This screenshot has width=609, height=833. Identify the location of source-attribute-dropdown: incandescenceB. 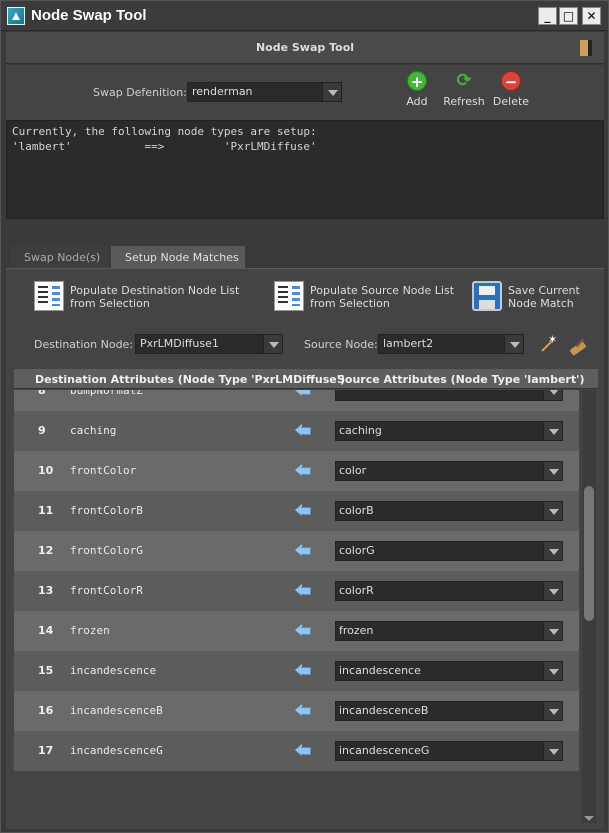
(449, 711).